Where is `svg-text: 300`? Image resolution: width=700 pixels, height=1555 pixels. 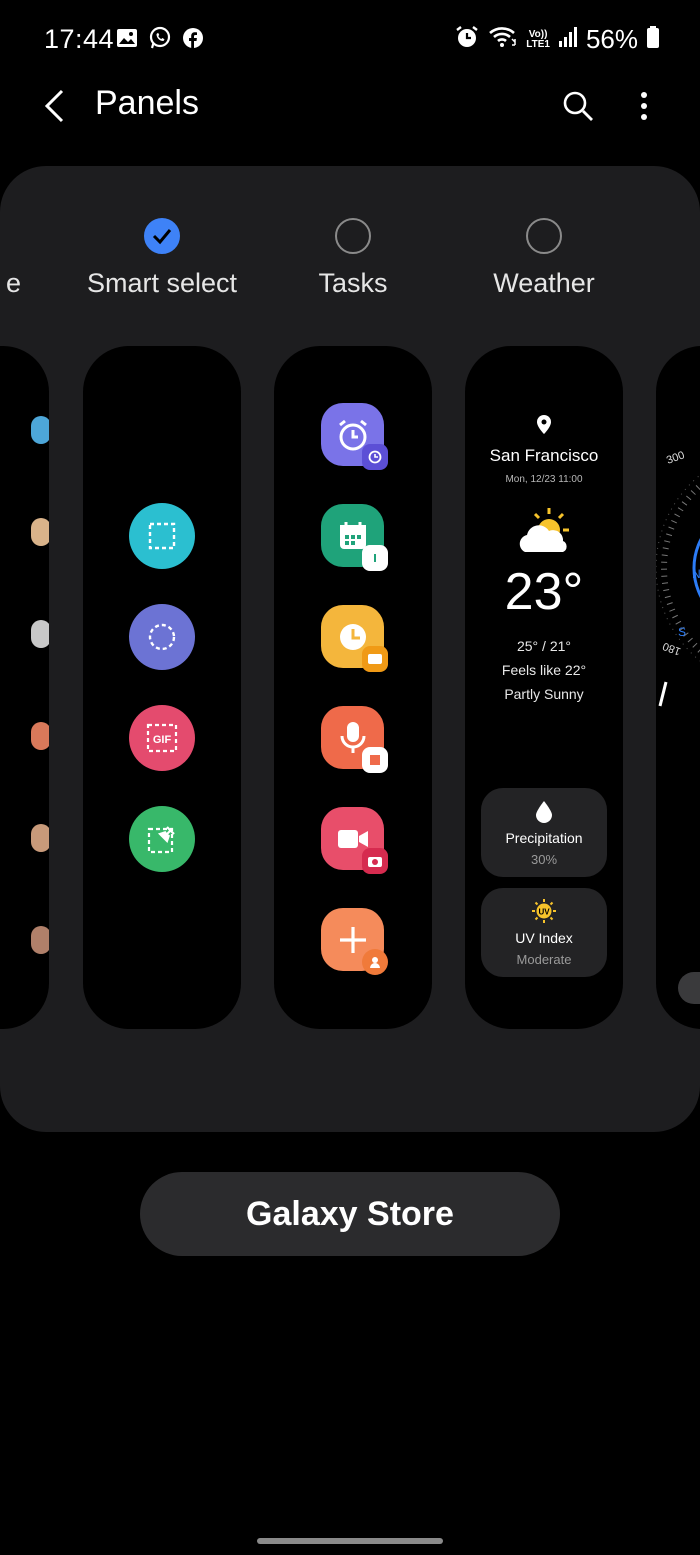
svg-text: 300 is located at coordinates (675, 458).